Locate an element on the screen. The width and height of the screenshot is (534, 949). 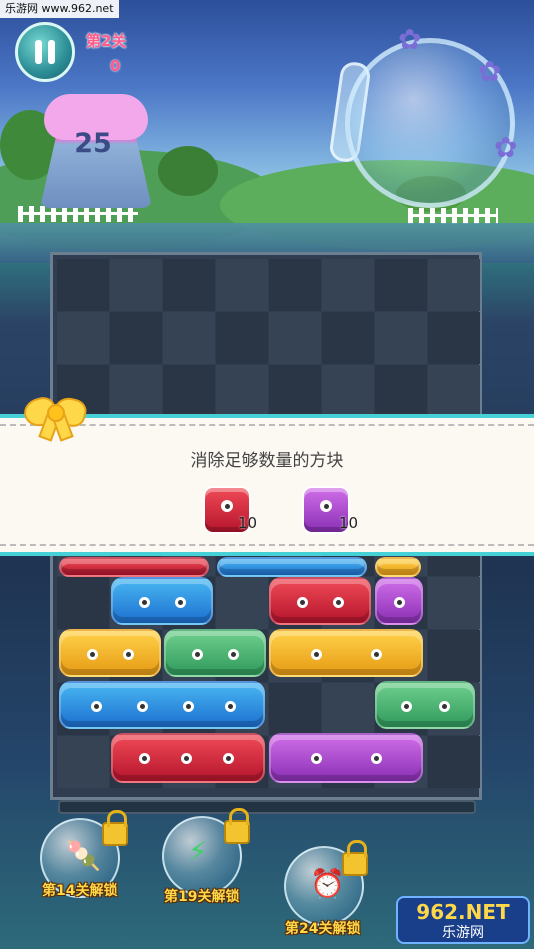
popsicle-icon: 🍡 is located at coordinates (83, 855).